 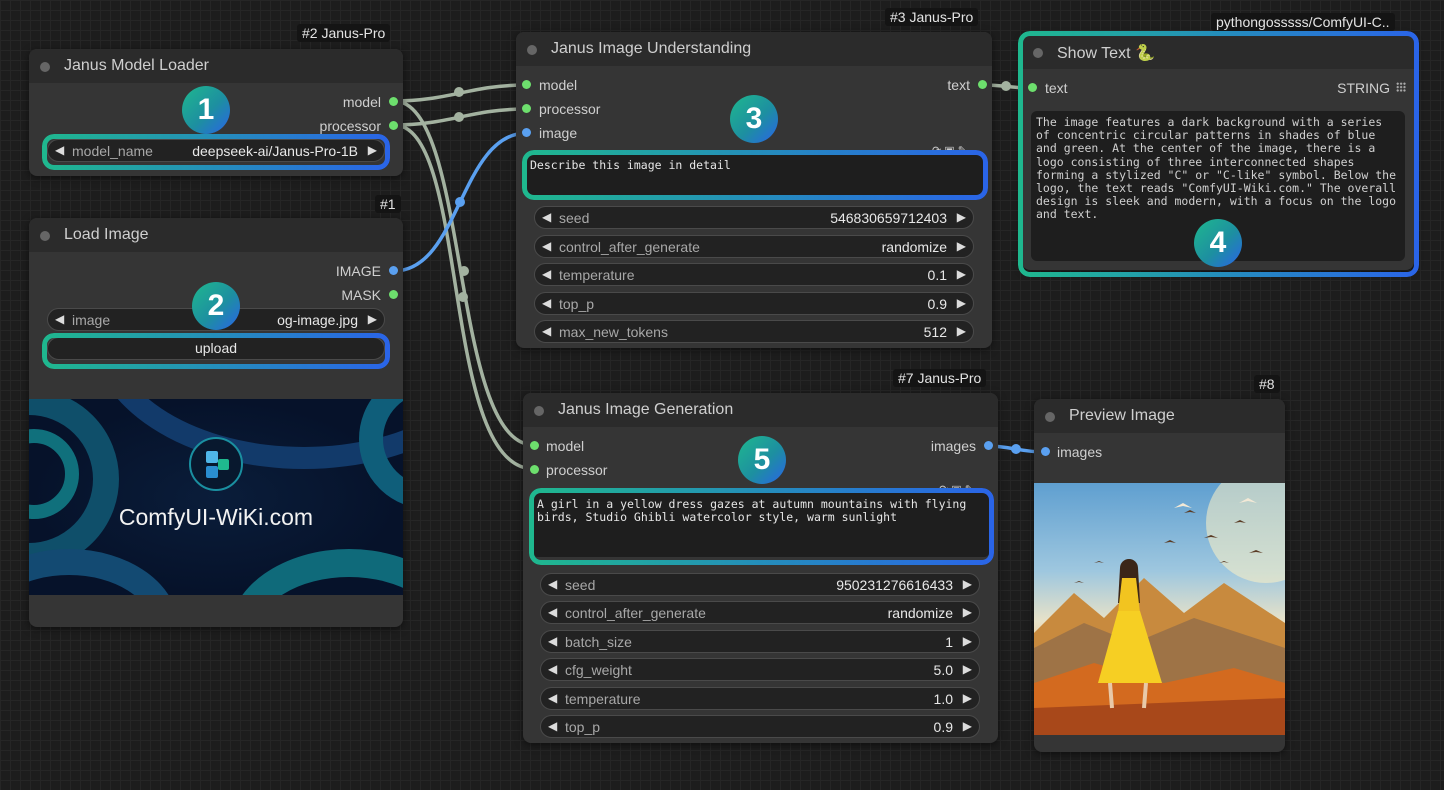 I want to click on grid-icon, so click(x=1401, y=87).